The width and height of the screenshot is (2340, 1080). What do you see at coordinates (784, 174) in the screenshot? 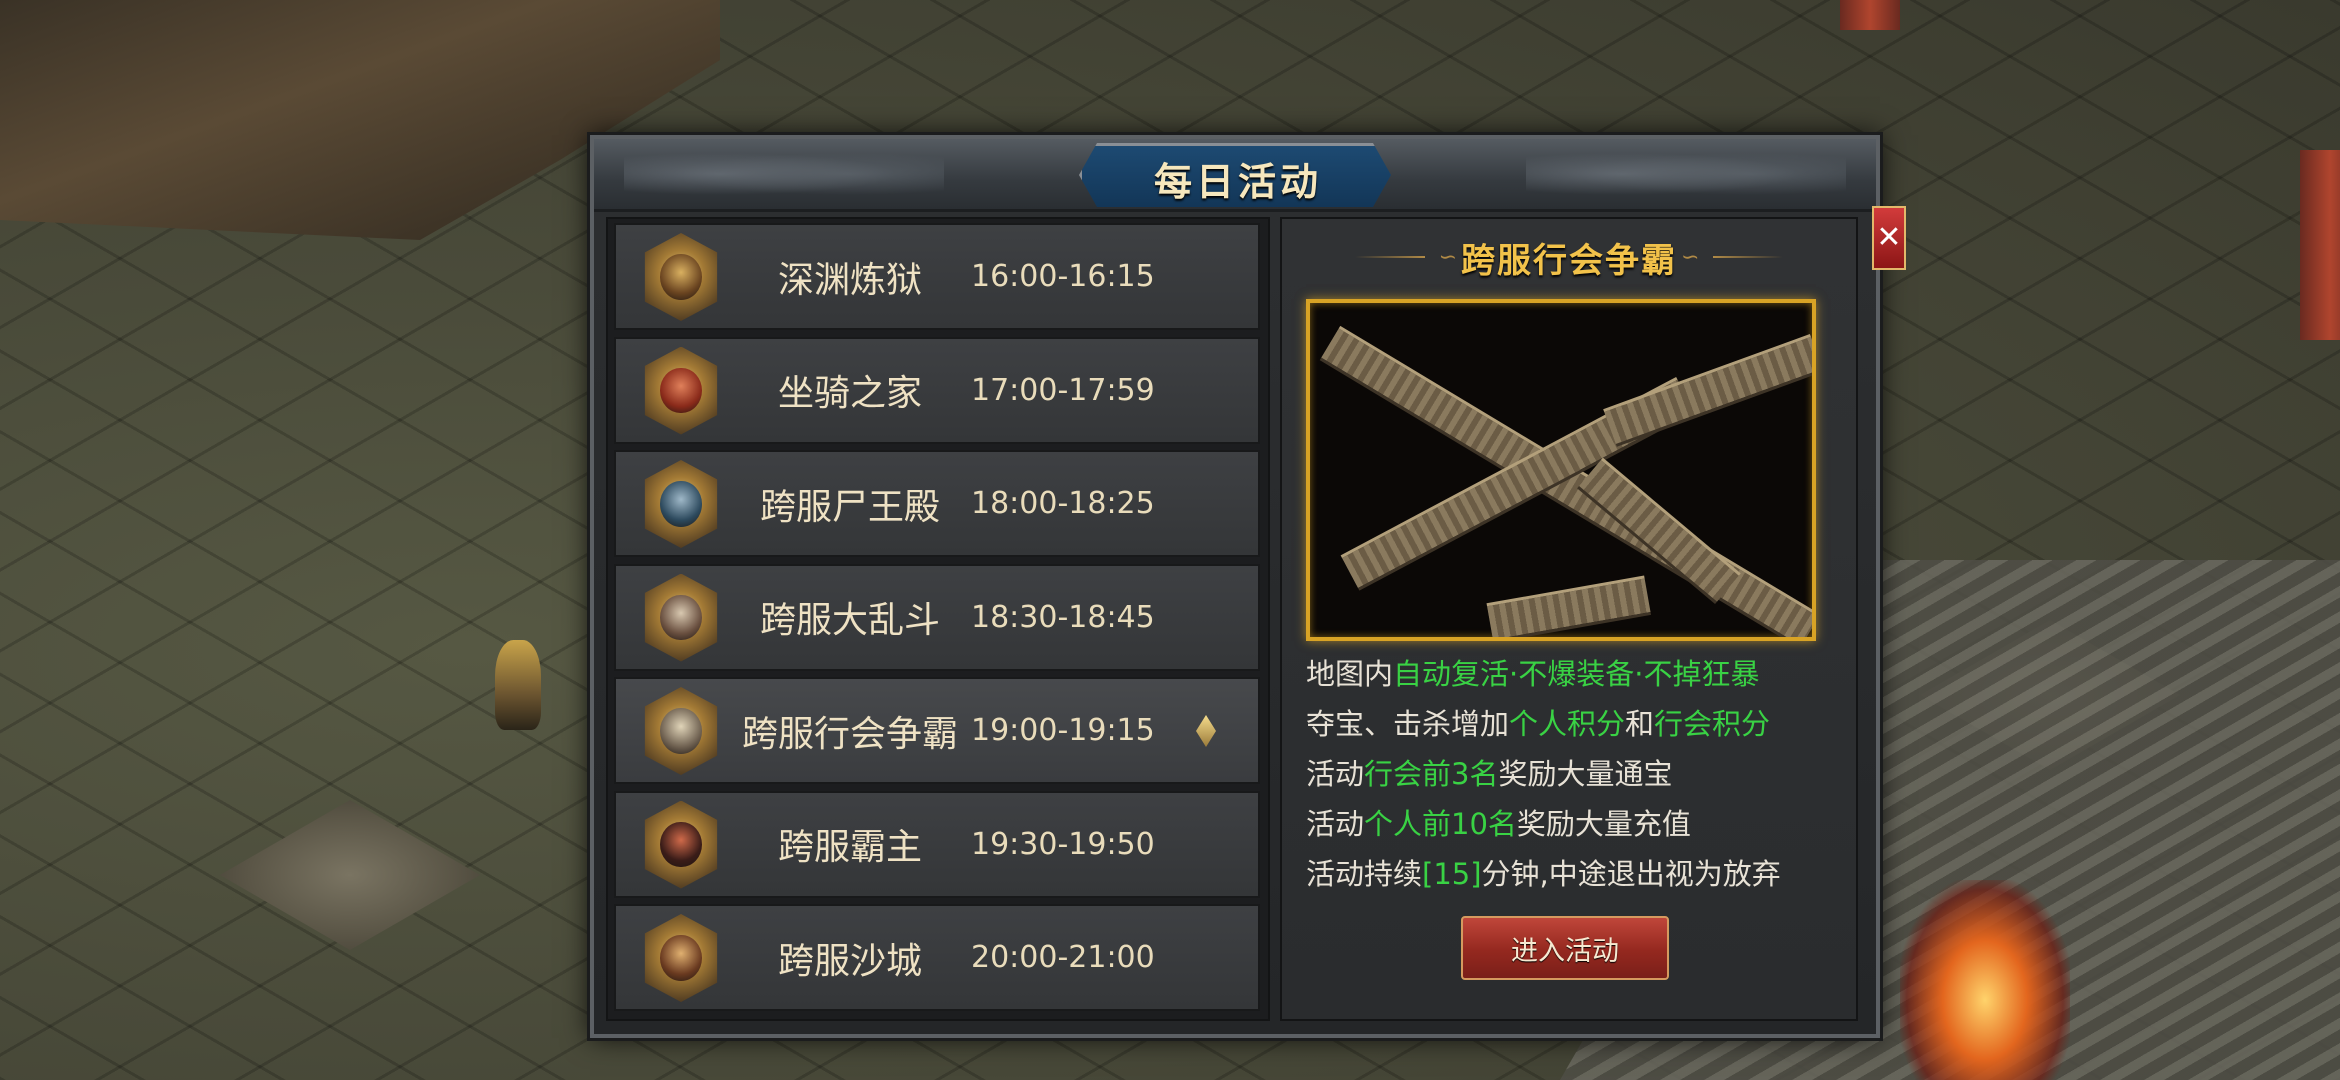
I see `dragon-ornament-left-icon` at bounding box center [784, 174].